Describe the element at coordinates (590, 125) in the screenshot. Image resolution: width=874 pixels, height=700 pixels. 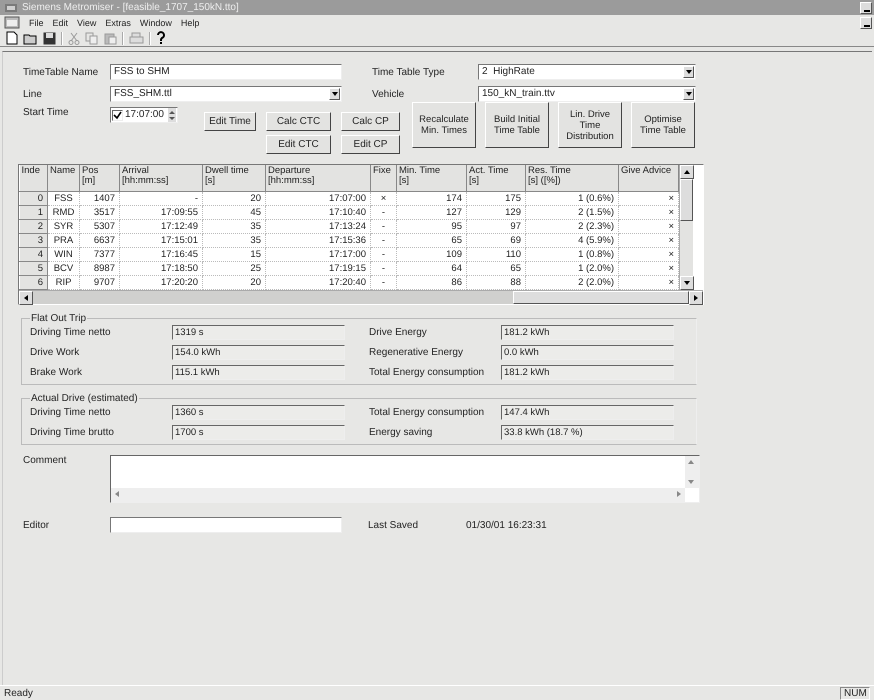
I see `action-button: Lin. Drive Time Distribution` at that location.